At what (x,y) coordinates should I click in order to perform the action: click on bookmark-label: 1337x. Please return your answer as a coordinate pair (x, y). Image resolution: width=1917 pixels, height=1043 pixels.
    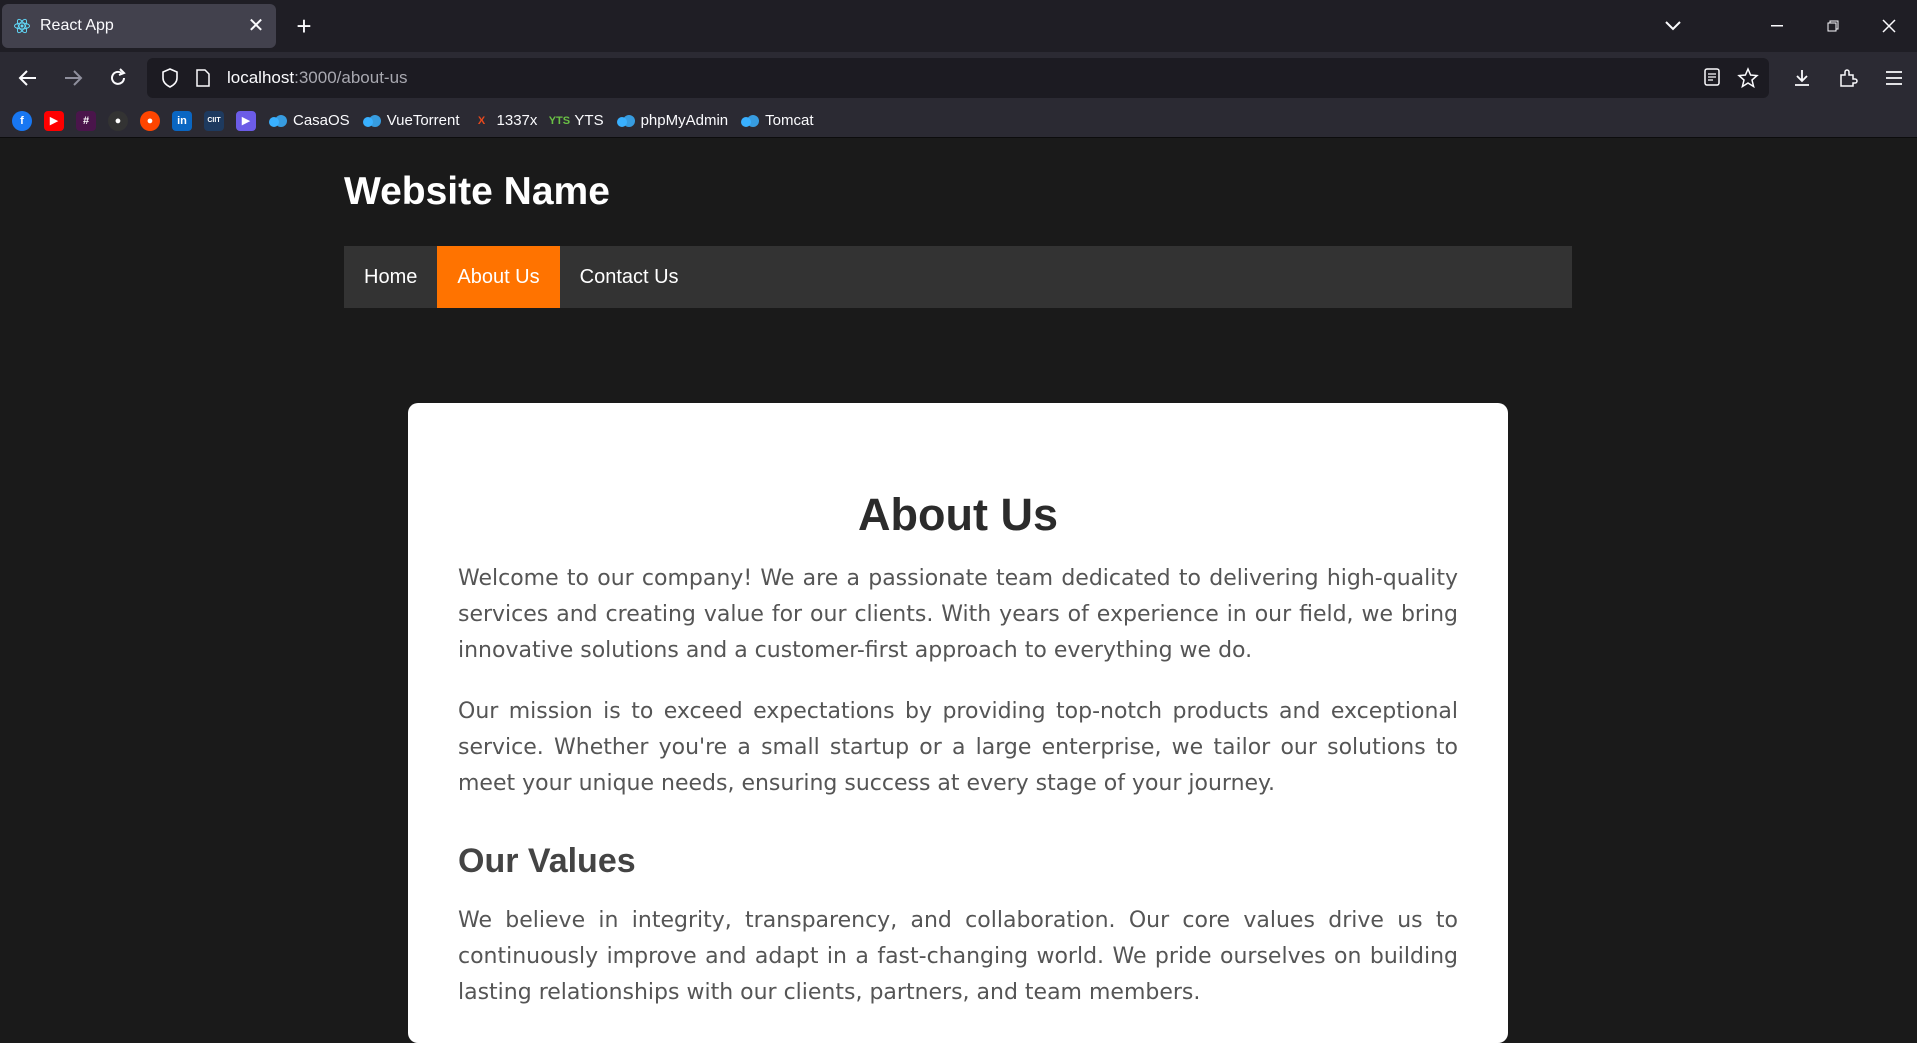
    Looking at the image, I should click on (517, 120).